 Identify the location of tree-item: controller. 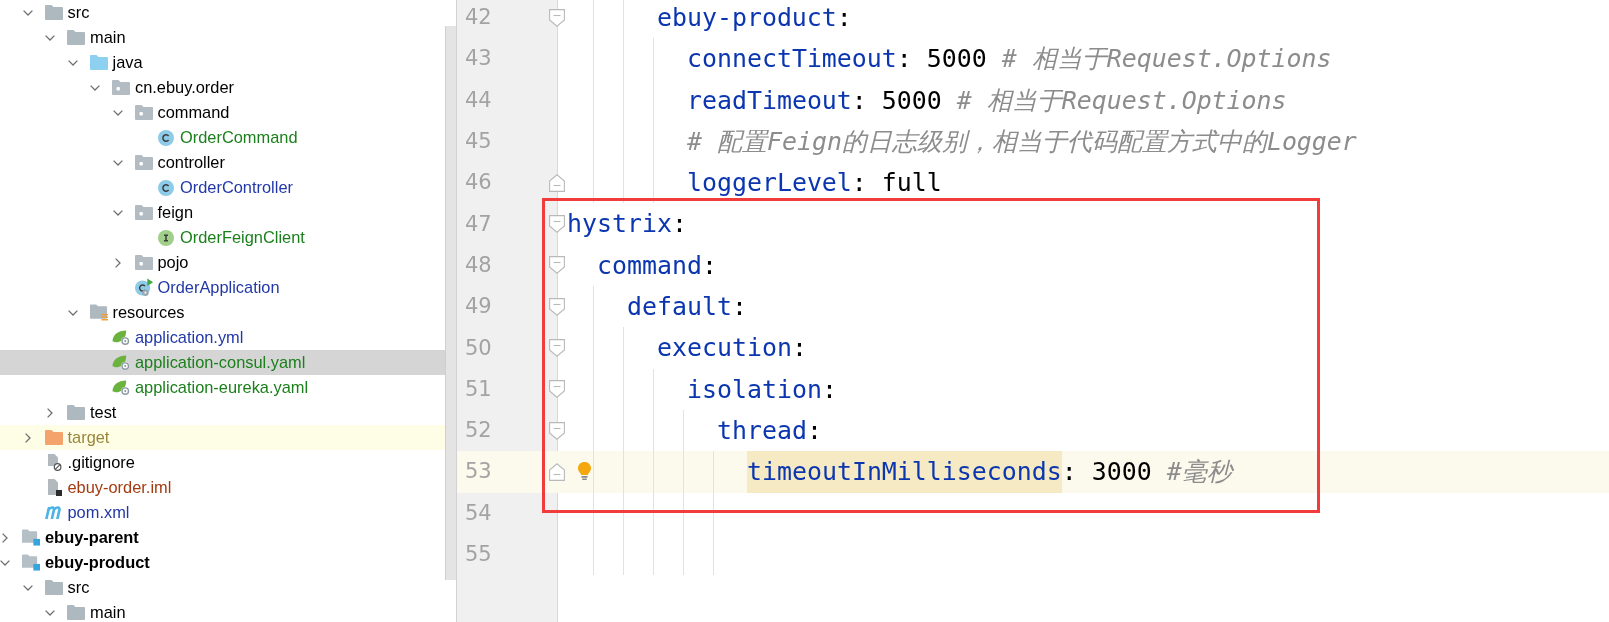
(222, 162).